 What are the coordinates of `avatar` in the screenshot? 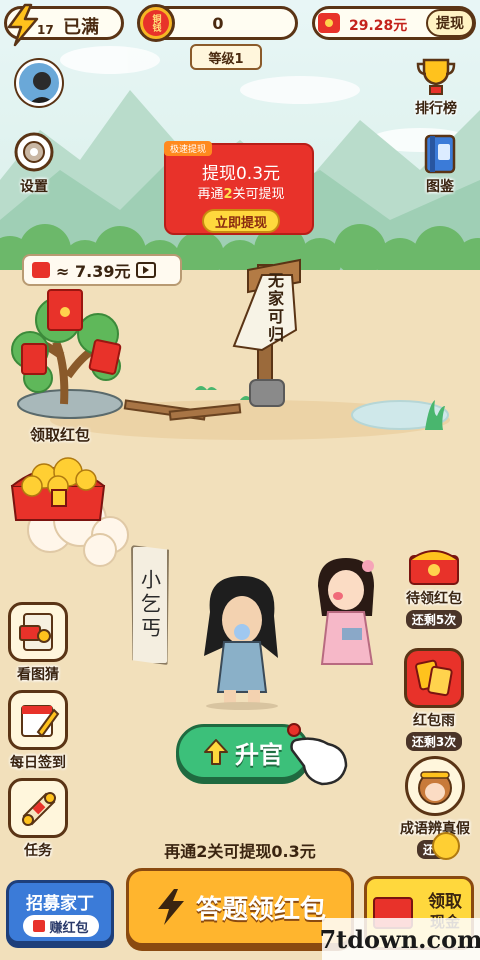 It's located at (39, 83).